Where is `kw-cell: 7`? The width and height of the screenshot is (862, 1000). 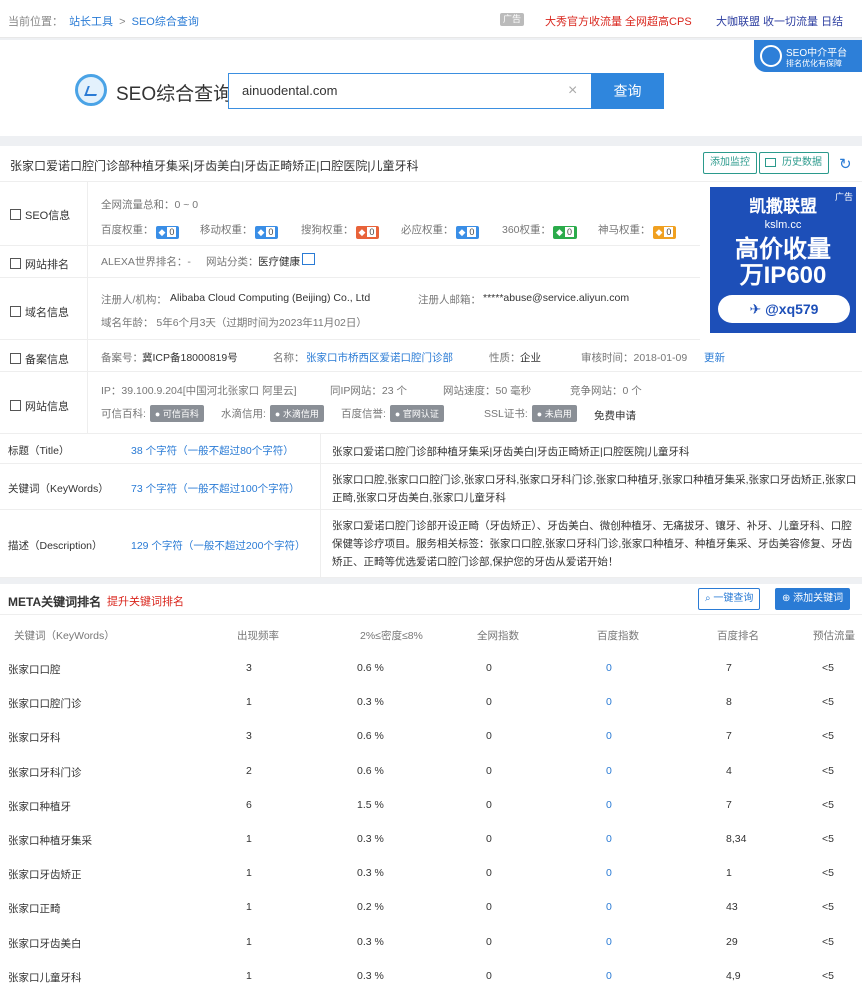
kw-cell: 7 is located at coordinates (729, 804).